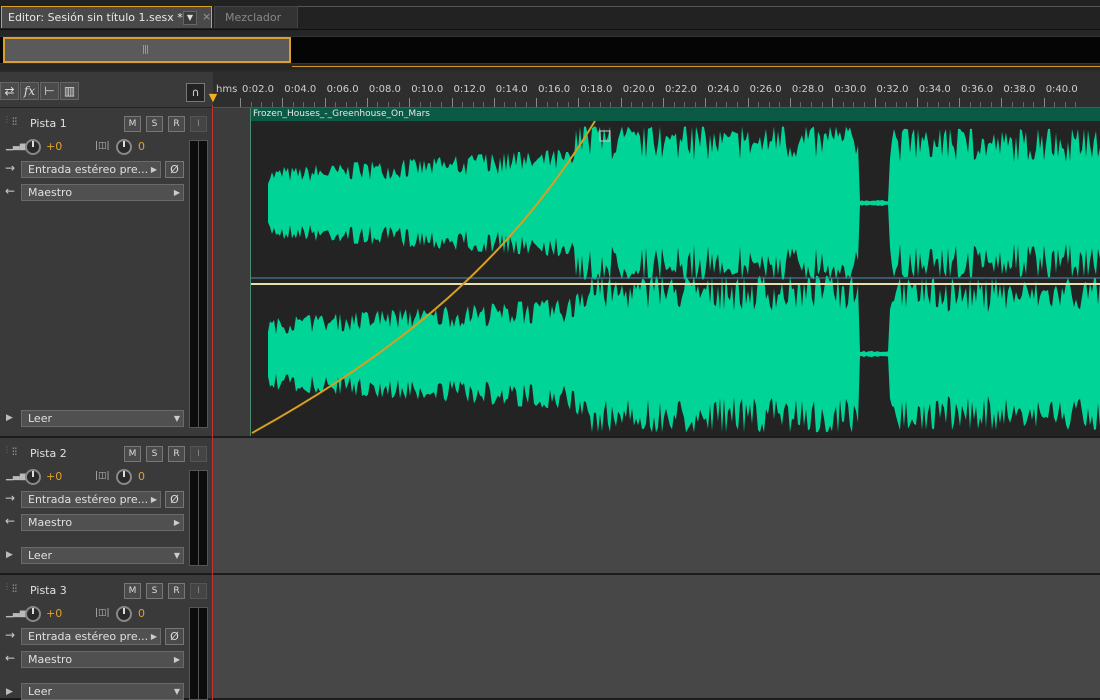  I want to click on tab-mixer-label: Mezclador, so click(253, 17).